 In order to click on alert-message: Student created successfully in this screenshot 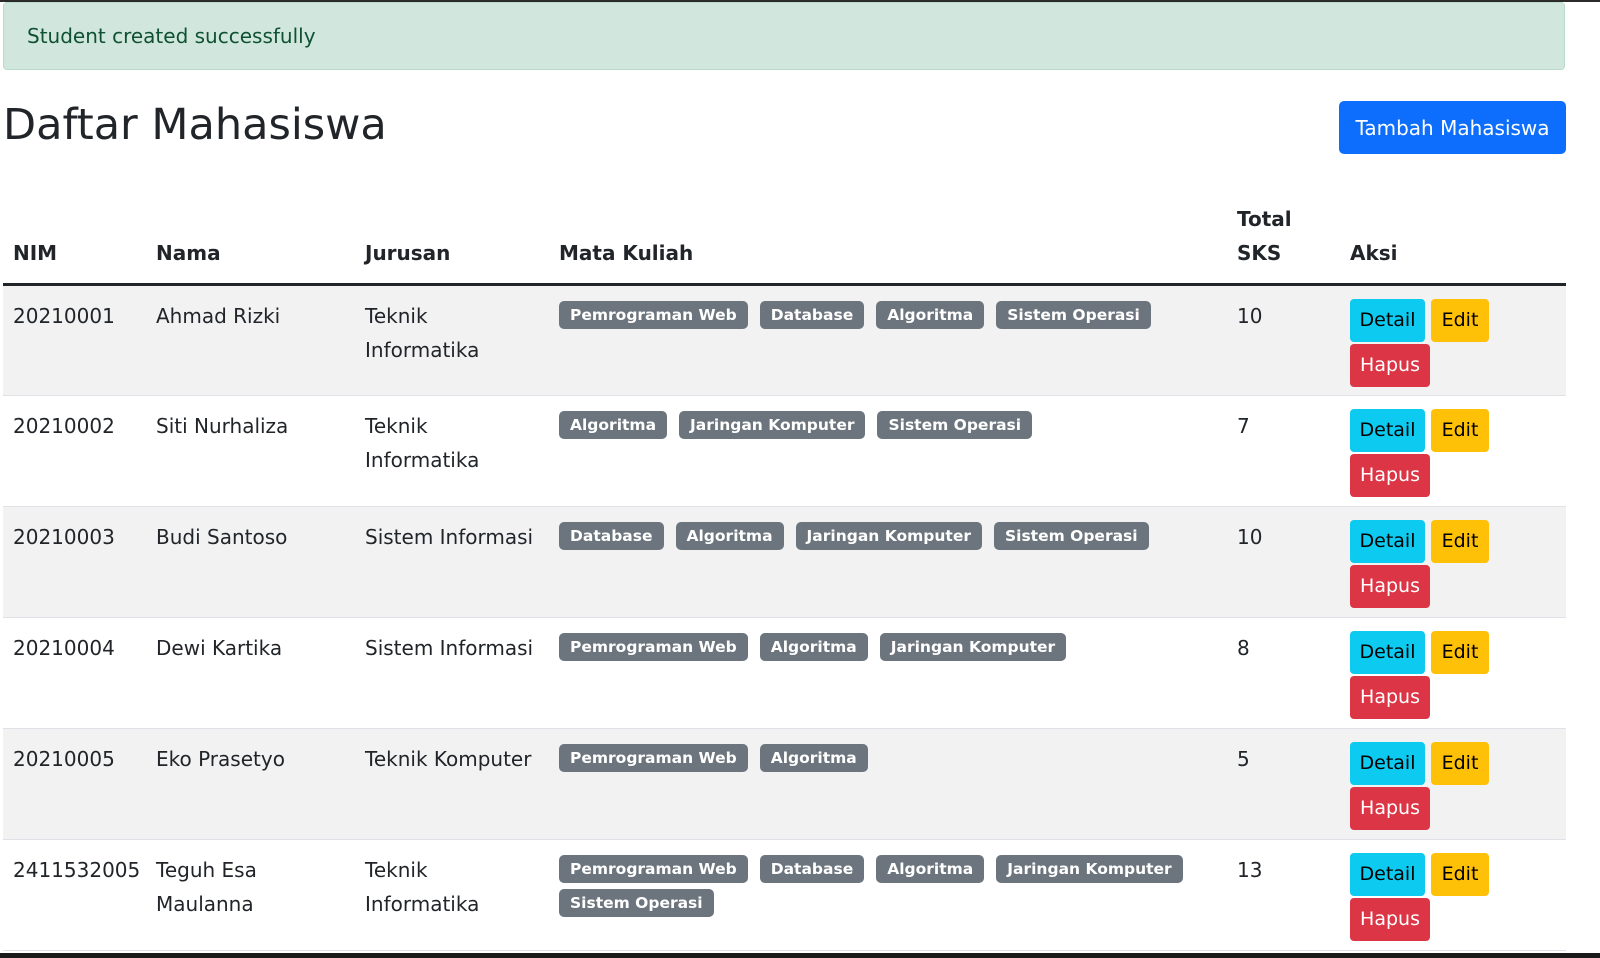, I will do `click(171, 36)`.